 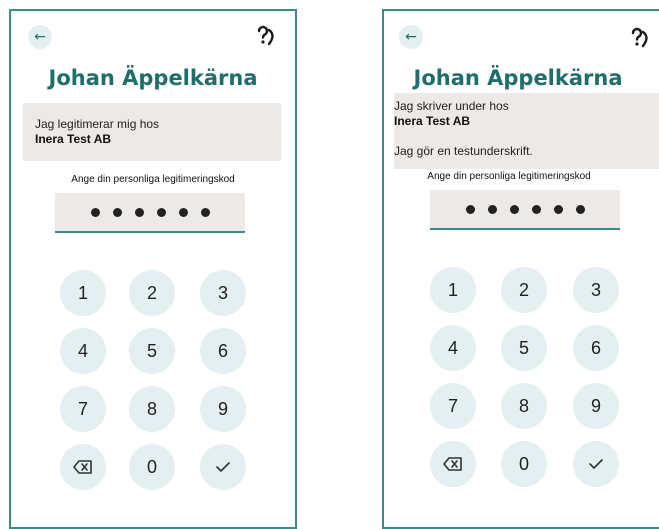 I want to click on info-sign-text: Jag gör en testunderskrift., so click(x=463, y=151).